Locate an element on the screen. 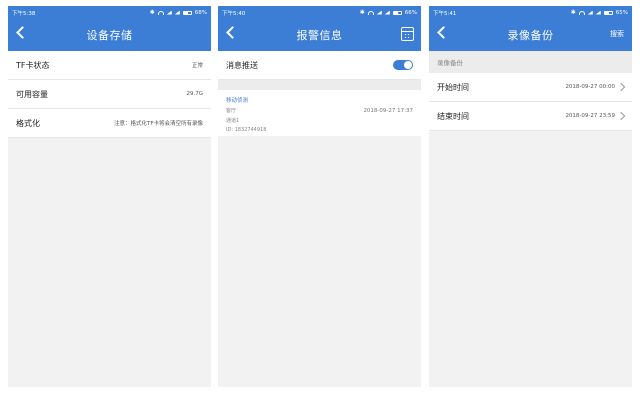  status-time: 下午5:38 is located at coordinates (24, 13).